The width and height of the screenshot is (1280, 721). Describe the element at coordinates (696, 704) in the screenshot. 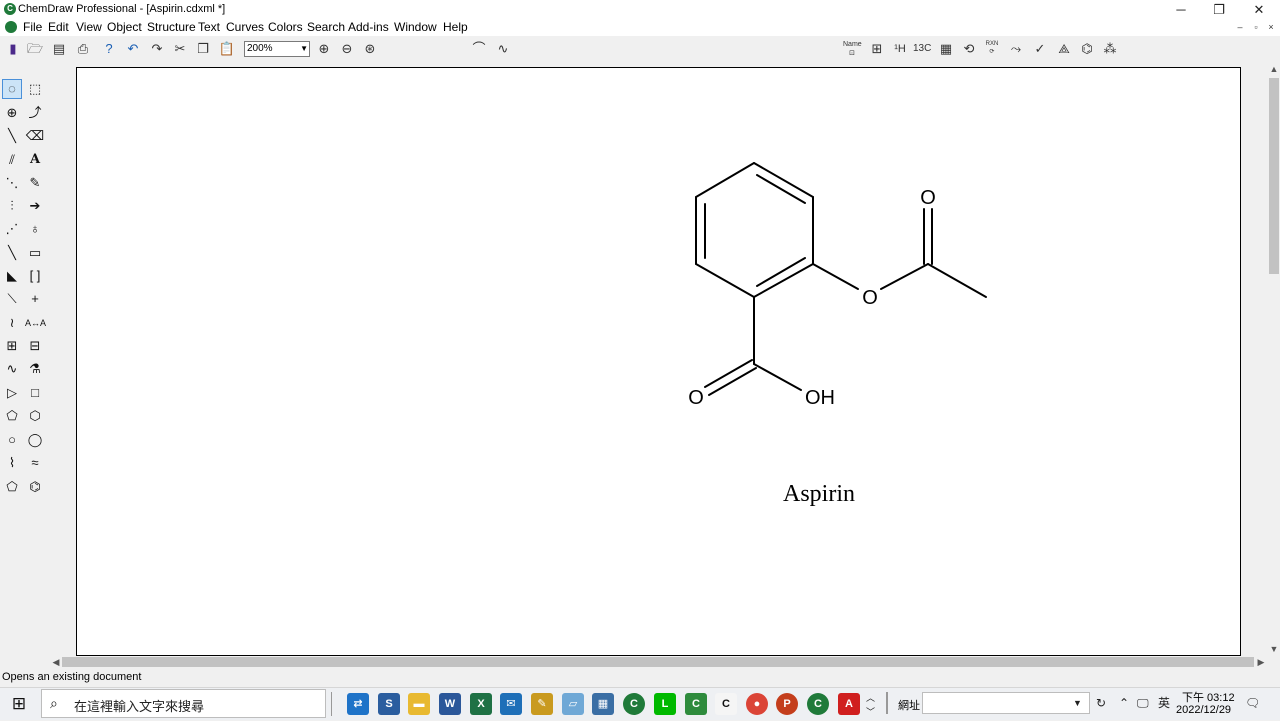

I see `chem3d-app-icon: C` at that location.